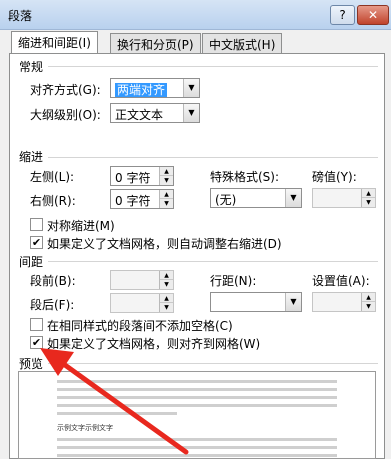 The image size is (391, 459). What do you see at coordinates (65, 115) in the screenshot?
I see `outline-level-label: 大纲级别(O):` at bounding box center [65, 115].